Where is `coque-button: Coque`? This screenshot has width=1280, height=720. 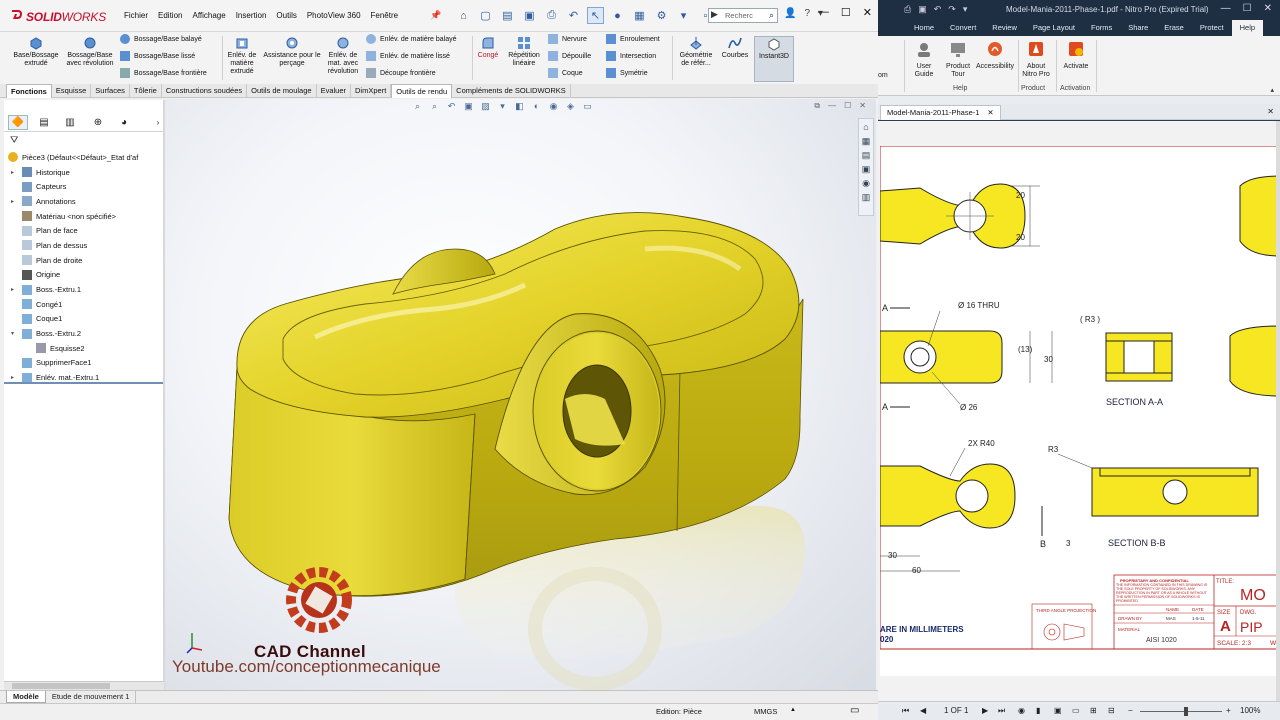 coque-button: Coque is located at coordinates (565, 73).